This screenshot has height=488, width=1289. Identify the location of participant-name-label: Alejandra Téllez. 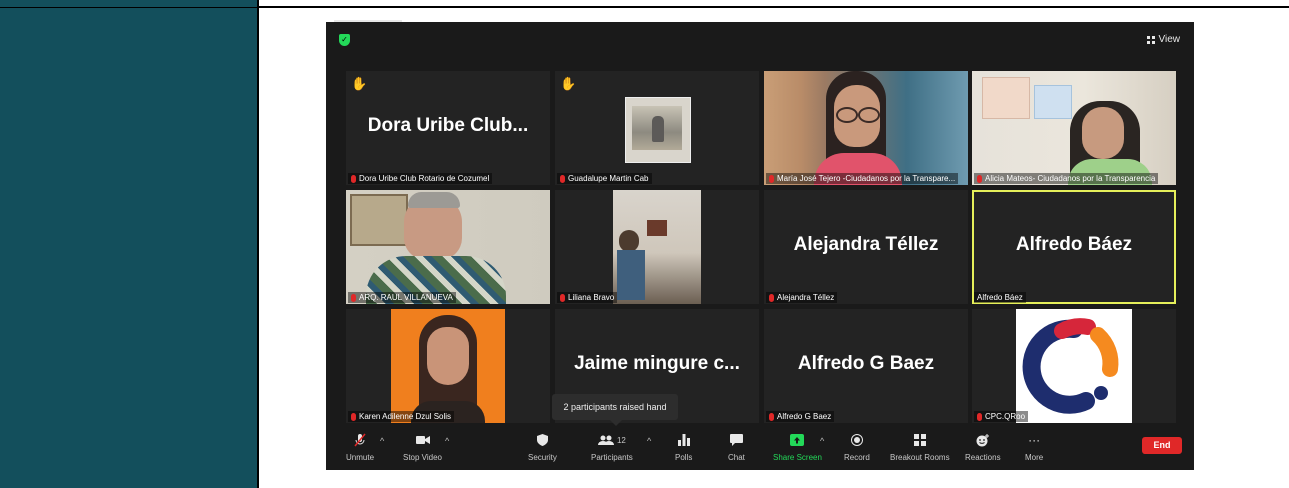
(802, 297).